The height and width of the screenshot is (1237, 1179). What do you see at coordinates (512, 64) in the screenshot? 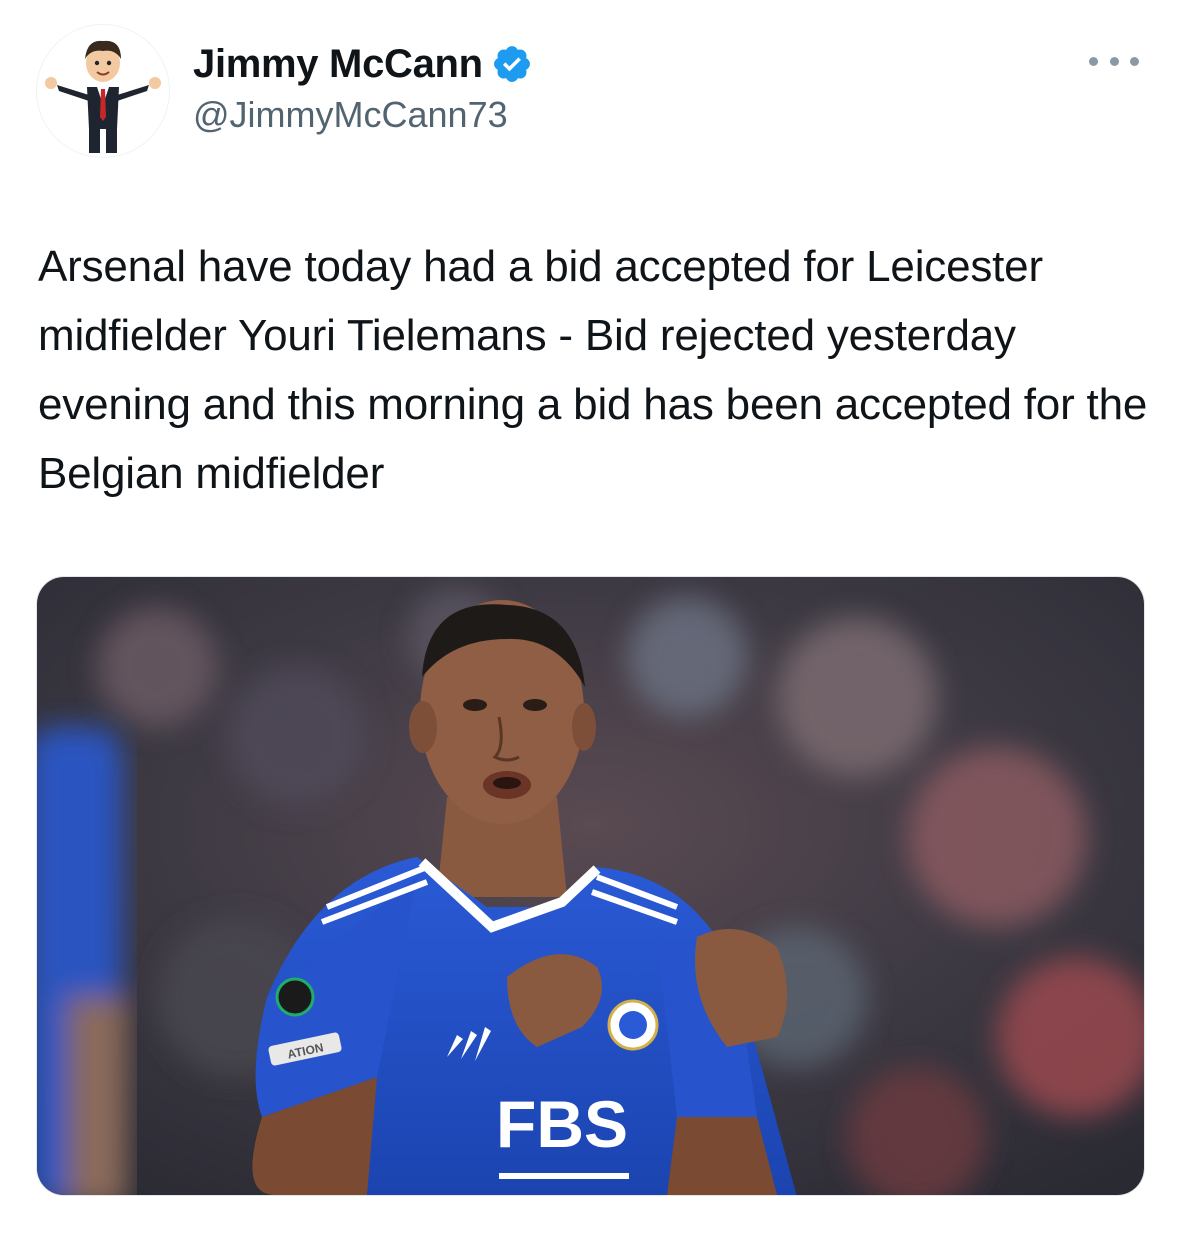
I see `verified-badge-icon` at bounding box center [512, 64].